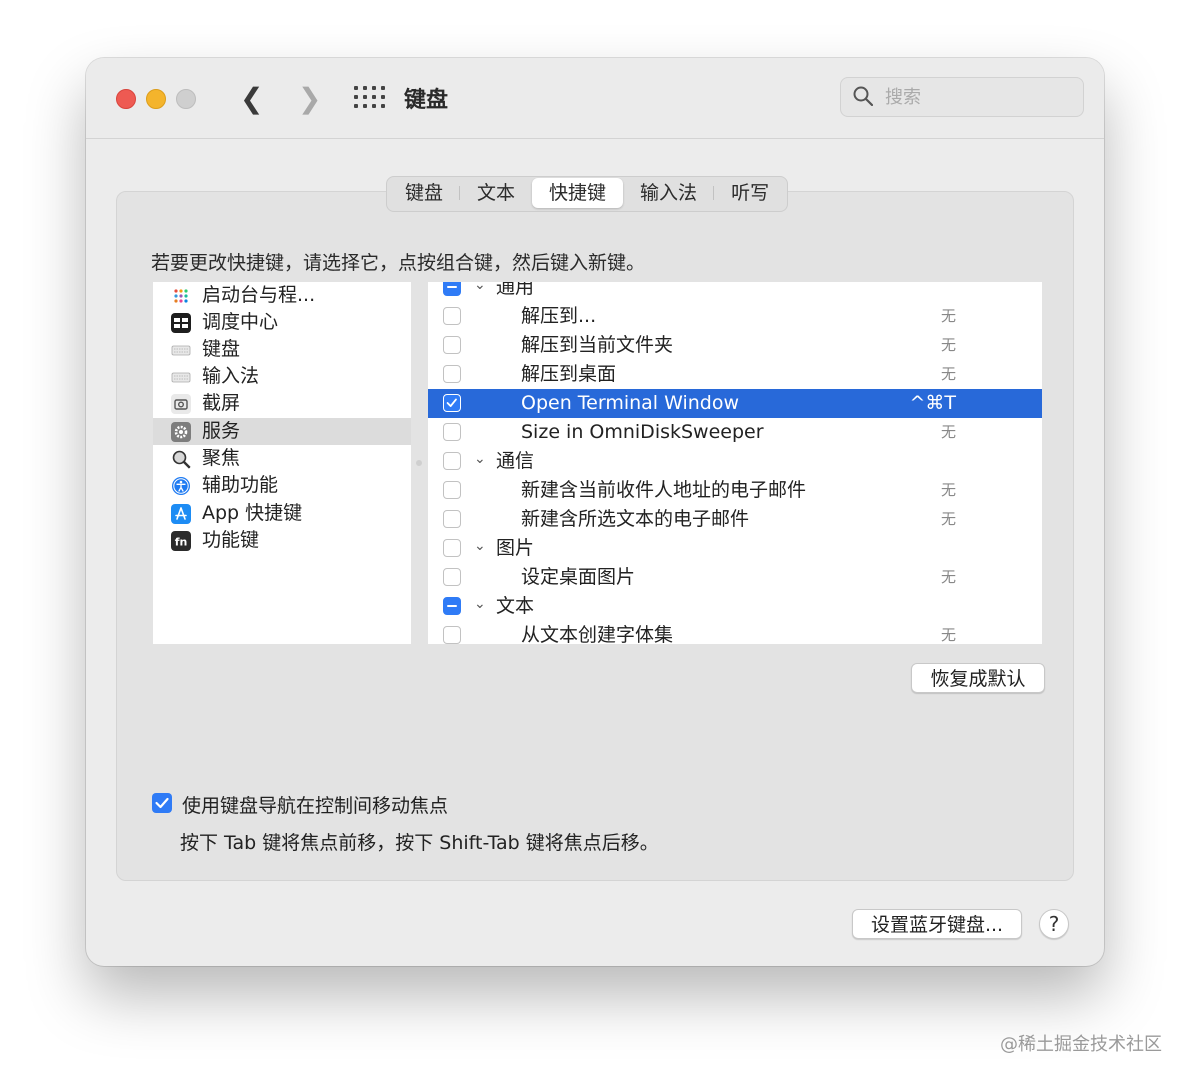 The width and height of the screenshot is (1190, 1080). What do you see at coordinates (735, 519) in the screenshot?
I see `service-row: 新建含所选文本的电子邮件 无` at bounding box center [735, 519].